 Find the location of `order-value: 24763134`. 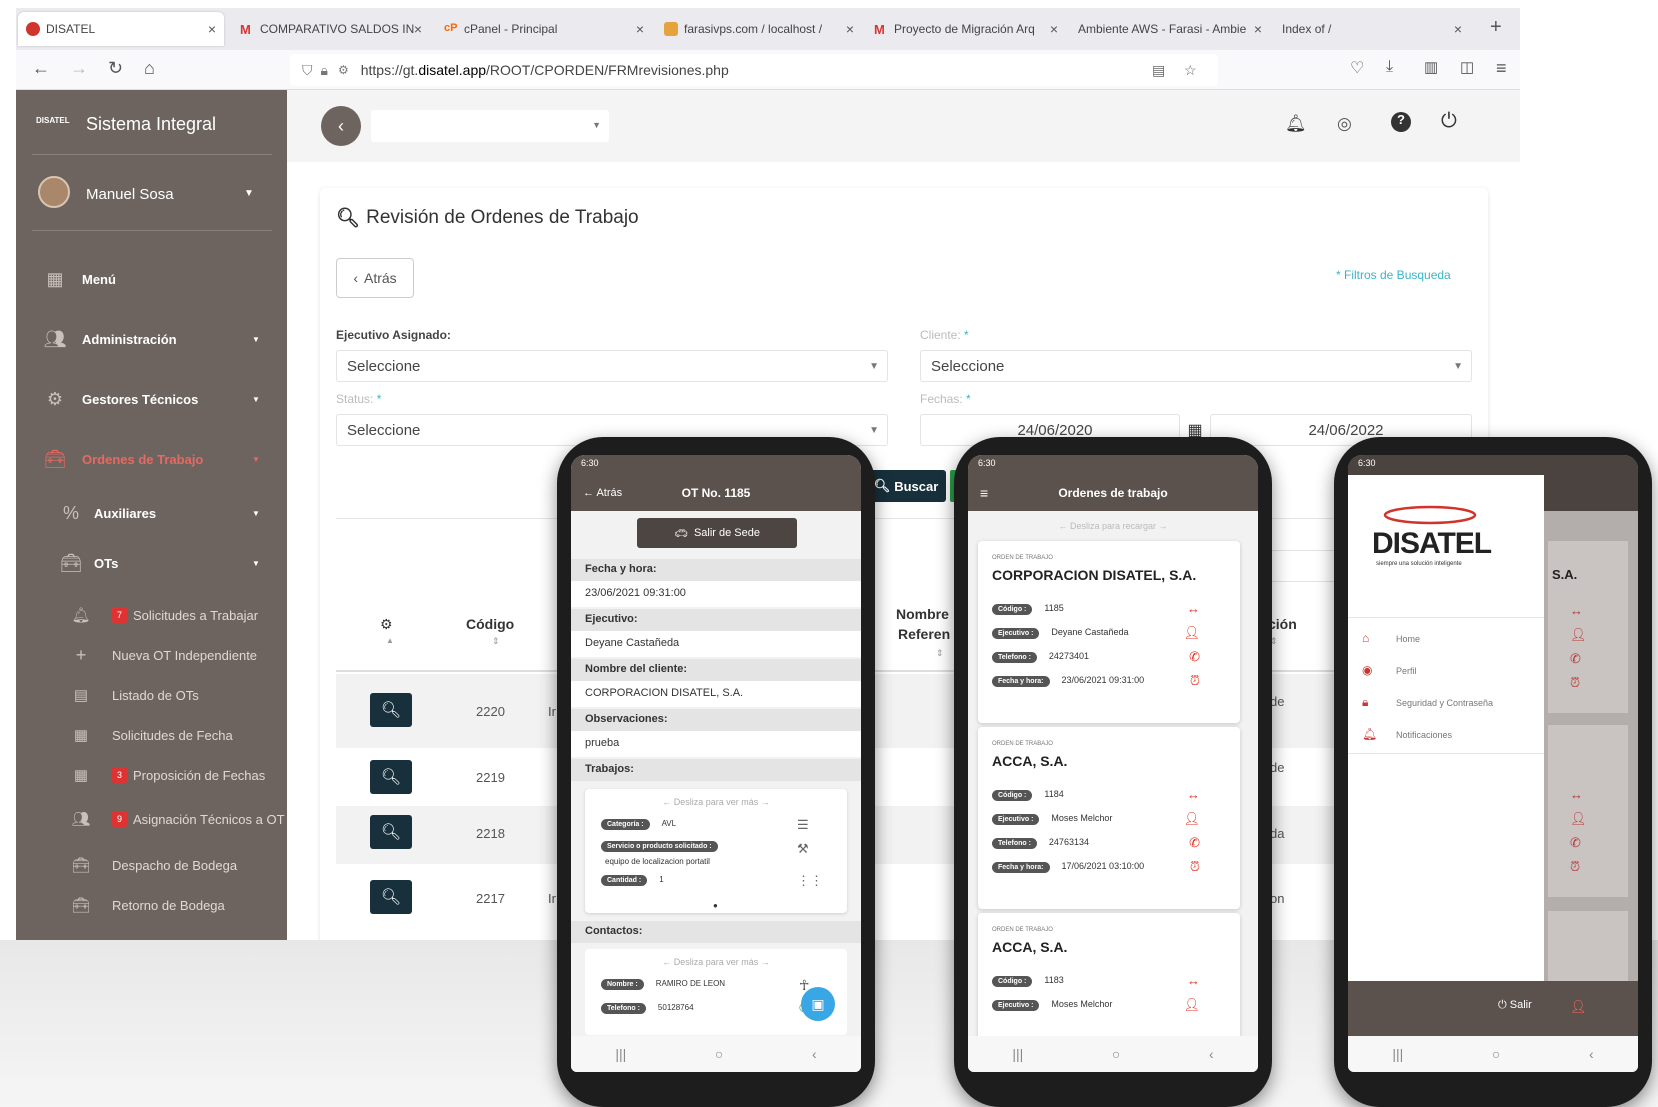

order-value: 24763134 is located at coordinates (1068, 842).